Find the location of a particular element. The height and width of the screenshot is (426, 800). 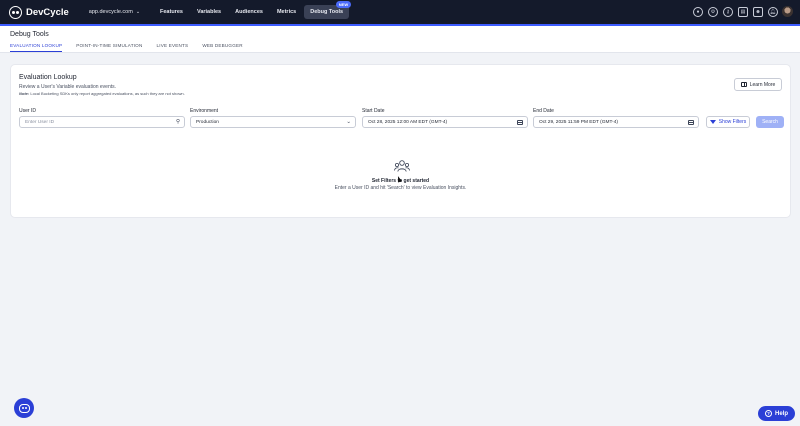

nav-item-metrics: Metrics is located at coordinates (286, 12).